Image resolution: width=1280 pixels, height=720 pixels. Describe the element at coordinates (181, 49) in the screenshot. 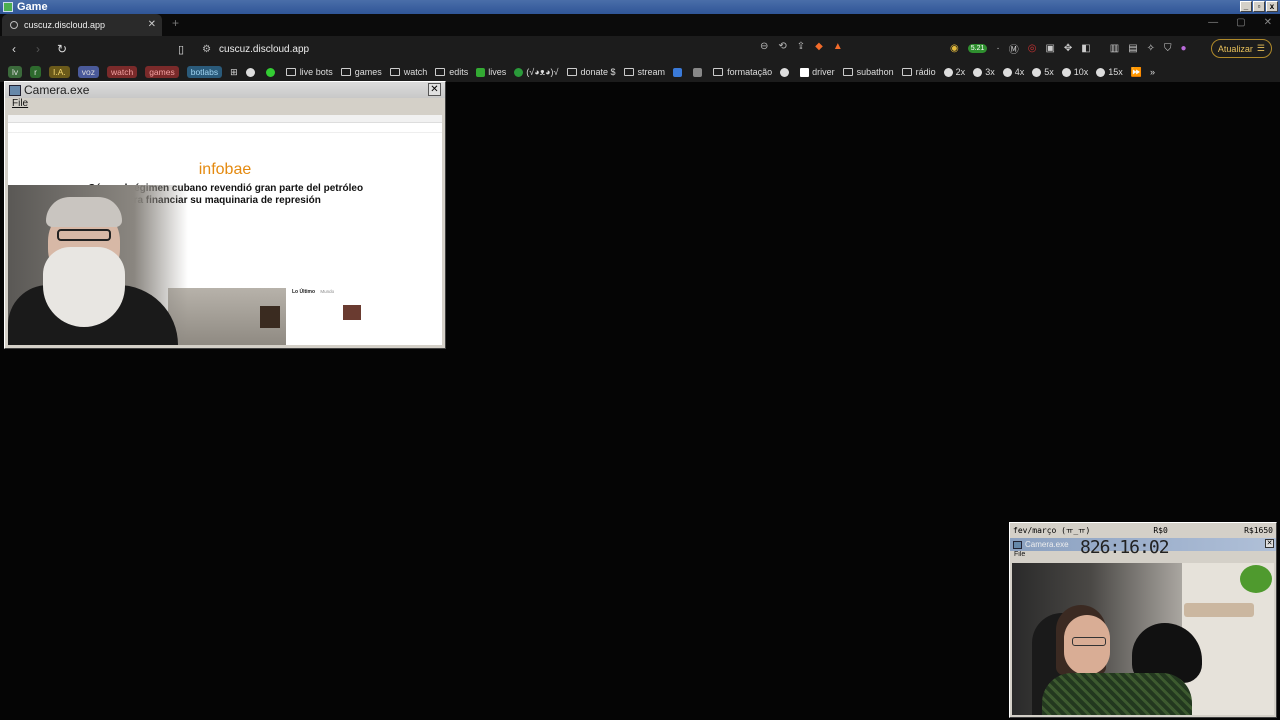

I see `bookmark-icon: ▯` at that location.